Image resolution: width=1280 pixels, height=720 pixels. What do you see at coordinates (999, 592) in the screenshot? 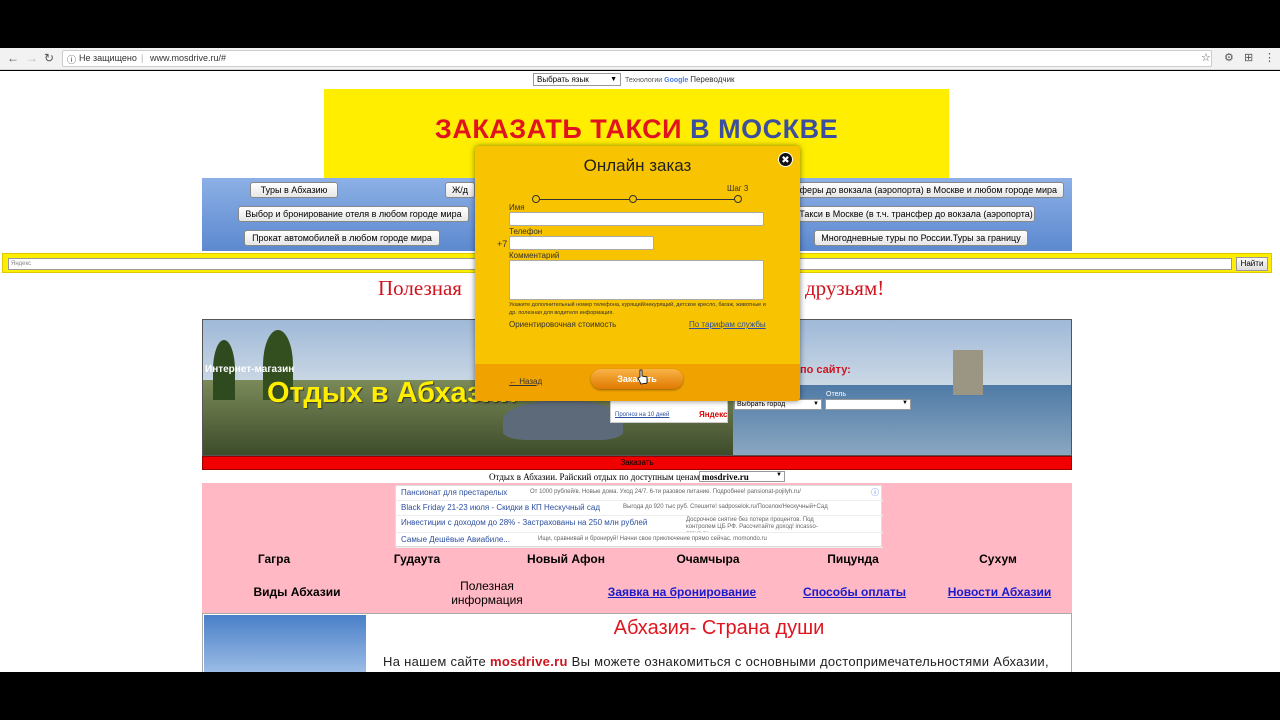
I see `nav-news-link: Новости Абхазии` at bounding box center [999, 592].